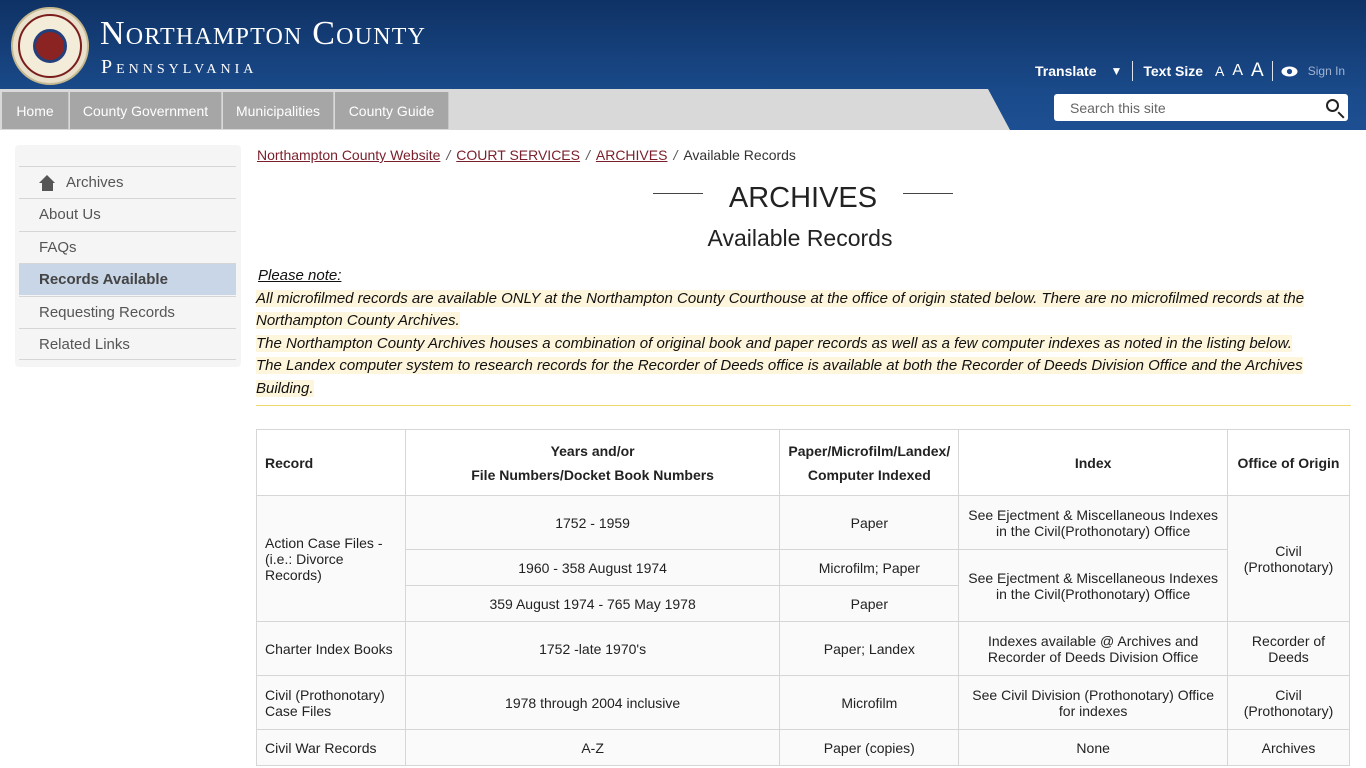 Image resolution: width=1366 pixels, height=768 pixels. Describe the element at coordinates (592, 603) in the screenshot. I see `cell-years: 359 August 1974 - 765 May 1978` at that location.